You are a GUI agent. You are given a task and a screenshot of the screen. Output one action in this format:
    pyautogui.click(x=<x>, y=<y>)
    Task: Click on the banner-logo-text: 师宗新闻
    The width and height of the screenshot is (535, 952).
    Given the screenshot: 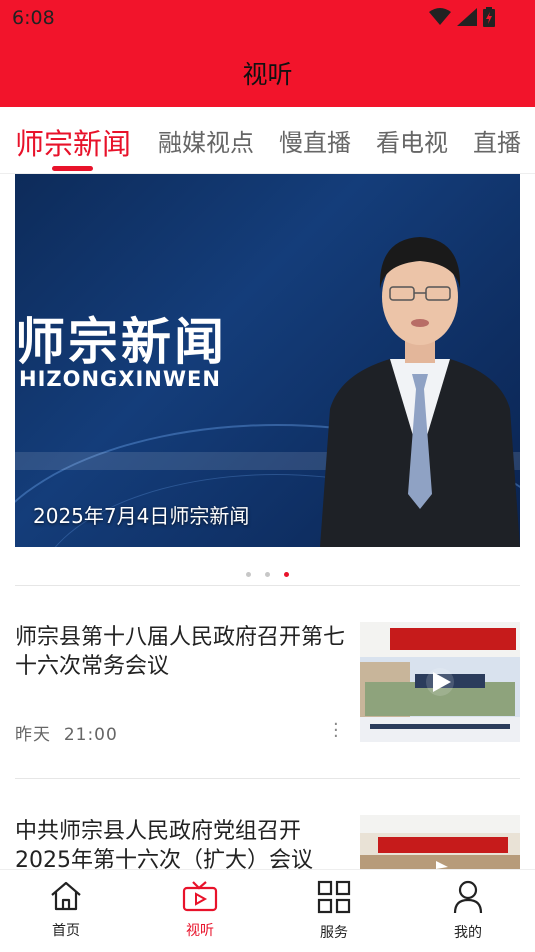 What is the action you would take?
    pyautogui.click(x=121, y=341)
    